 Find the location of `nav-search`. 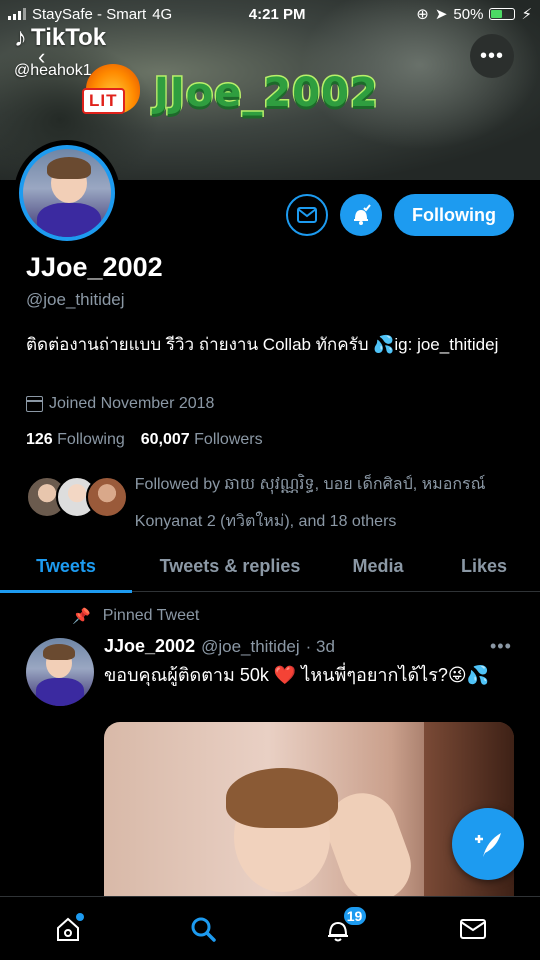

nav-search is located at coordinates (203, 929).